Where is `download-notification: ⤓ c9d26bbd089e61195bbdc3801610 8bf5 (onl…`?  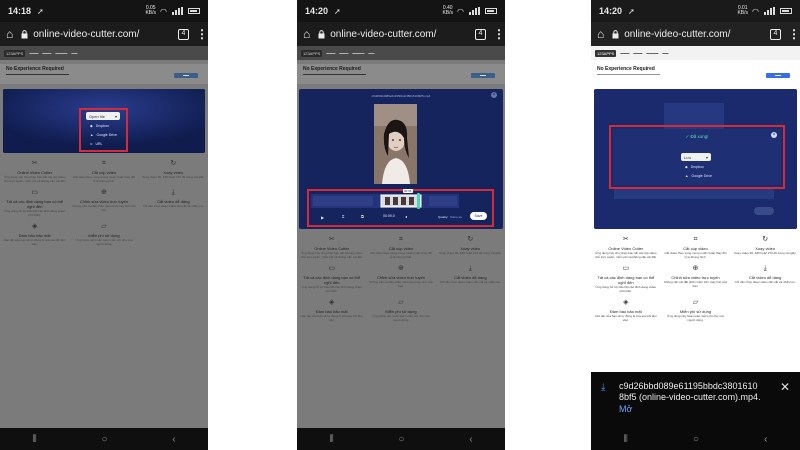 download-notification: ⤓ c9d26bbd089e61195bbdc3801610 8bf5 (onl… is located at coordinates (695, 400).